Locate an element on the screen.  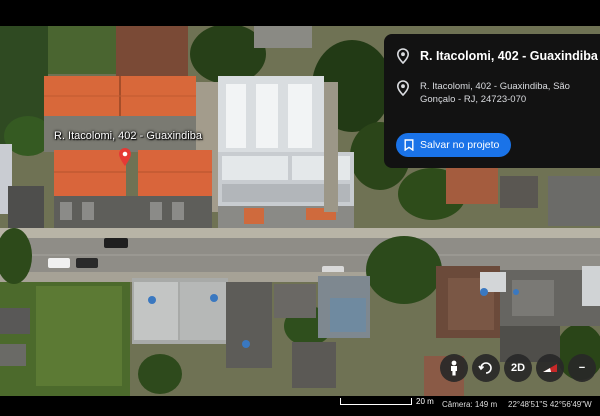
save-button-label: Salvar no projeto is located at coordinates (460, 145).